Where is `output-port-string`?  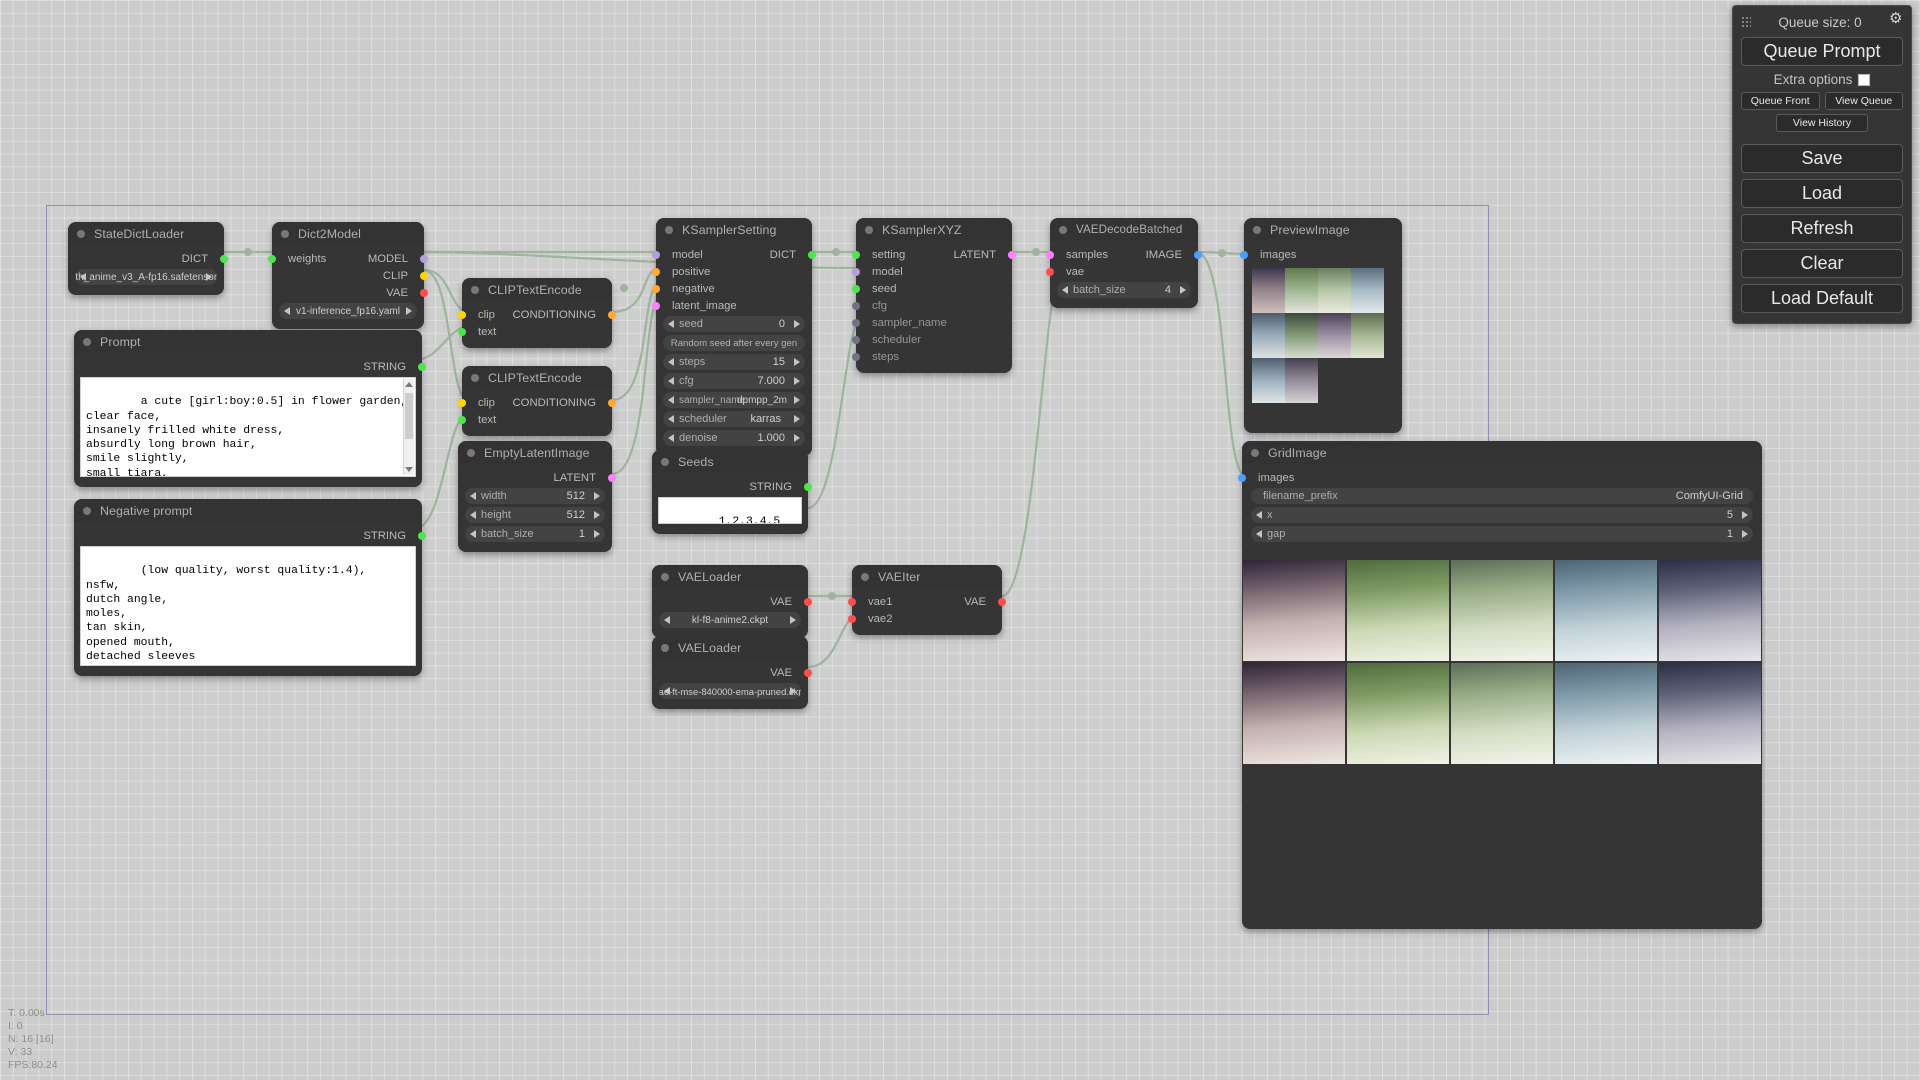 output-port-string is located at coordinates (808, 486).